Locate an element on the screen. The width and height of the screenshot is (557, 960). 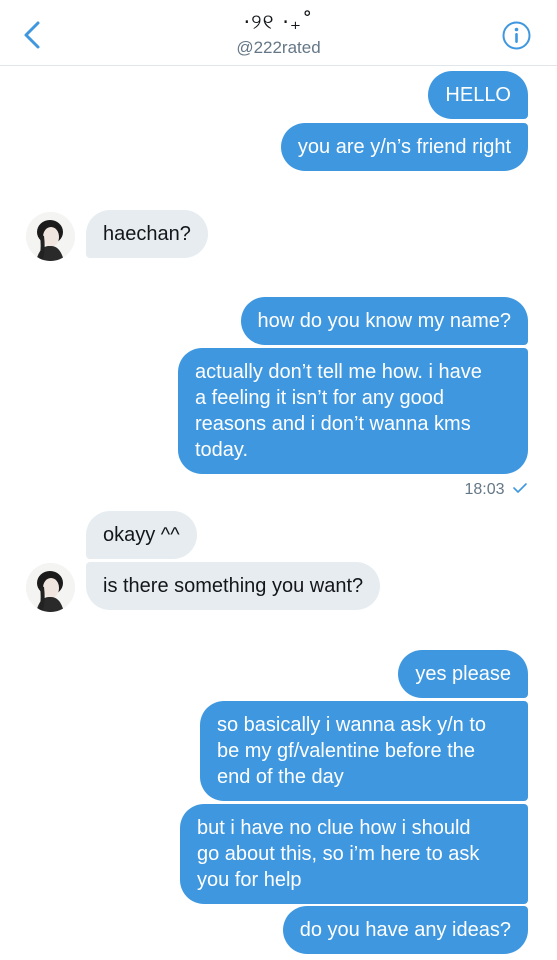
info-icon is located at coordinates (516, 35).